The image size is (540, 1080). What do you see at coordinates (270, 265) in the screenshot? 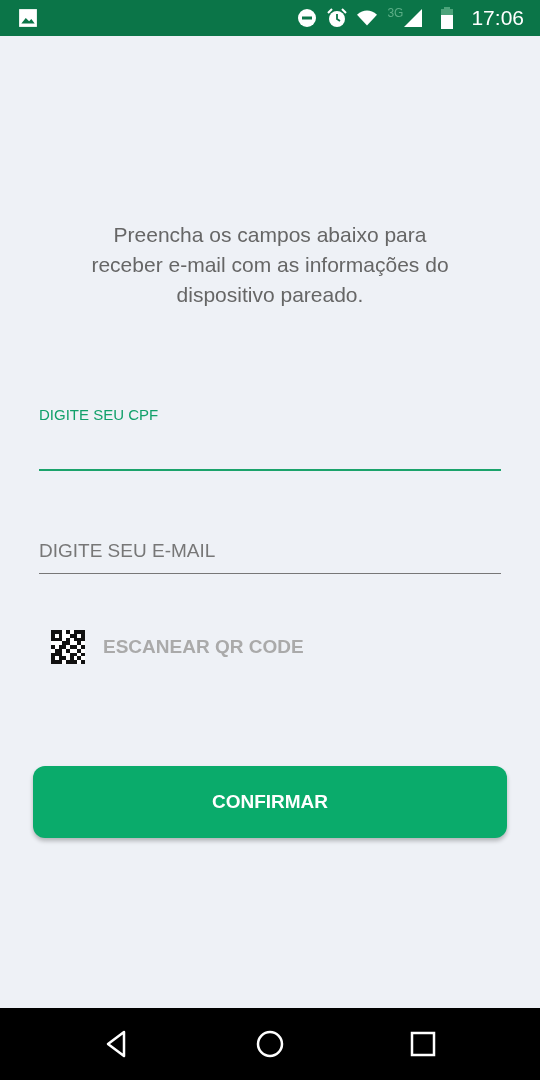
I see `instructions-text: Preencha os campos abaixo para receber e-mail com as informações do dispositivo pareado.` at bounding box center [270, 265].